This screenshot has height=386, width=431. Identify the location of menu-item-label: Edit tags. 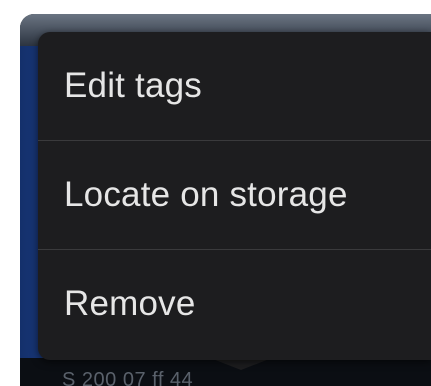
(133, 85).